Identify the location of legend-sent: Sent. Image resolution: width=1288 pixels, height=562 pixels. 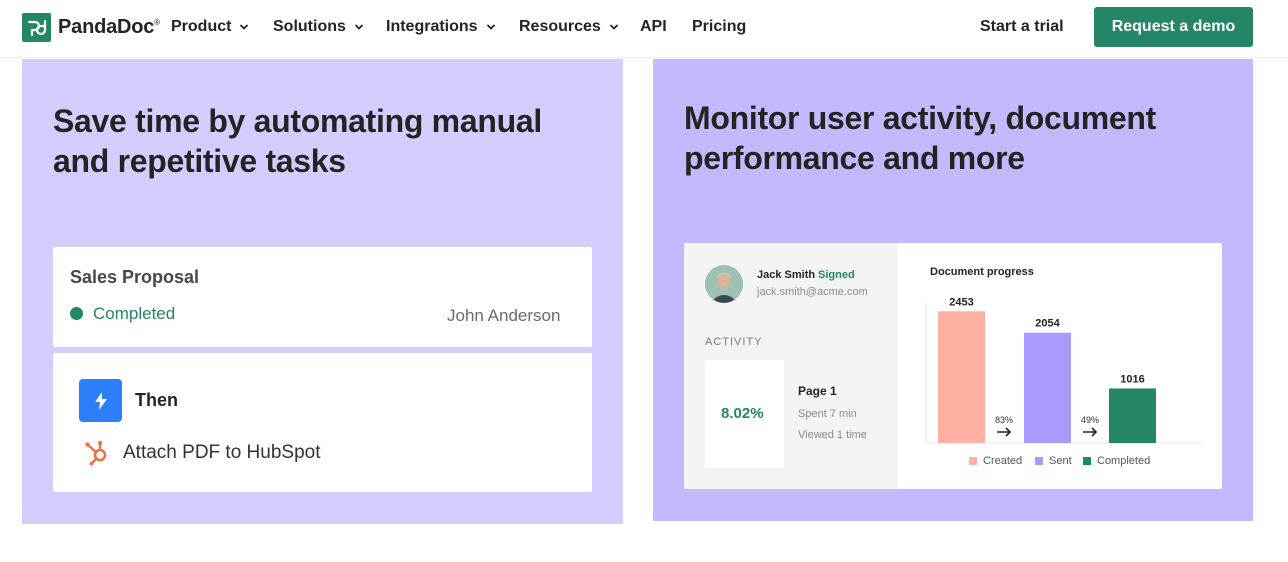
(1053, 461).